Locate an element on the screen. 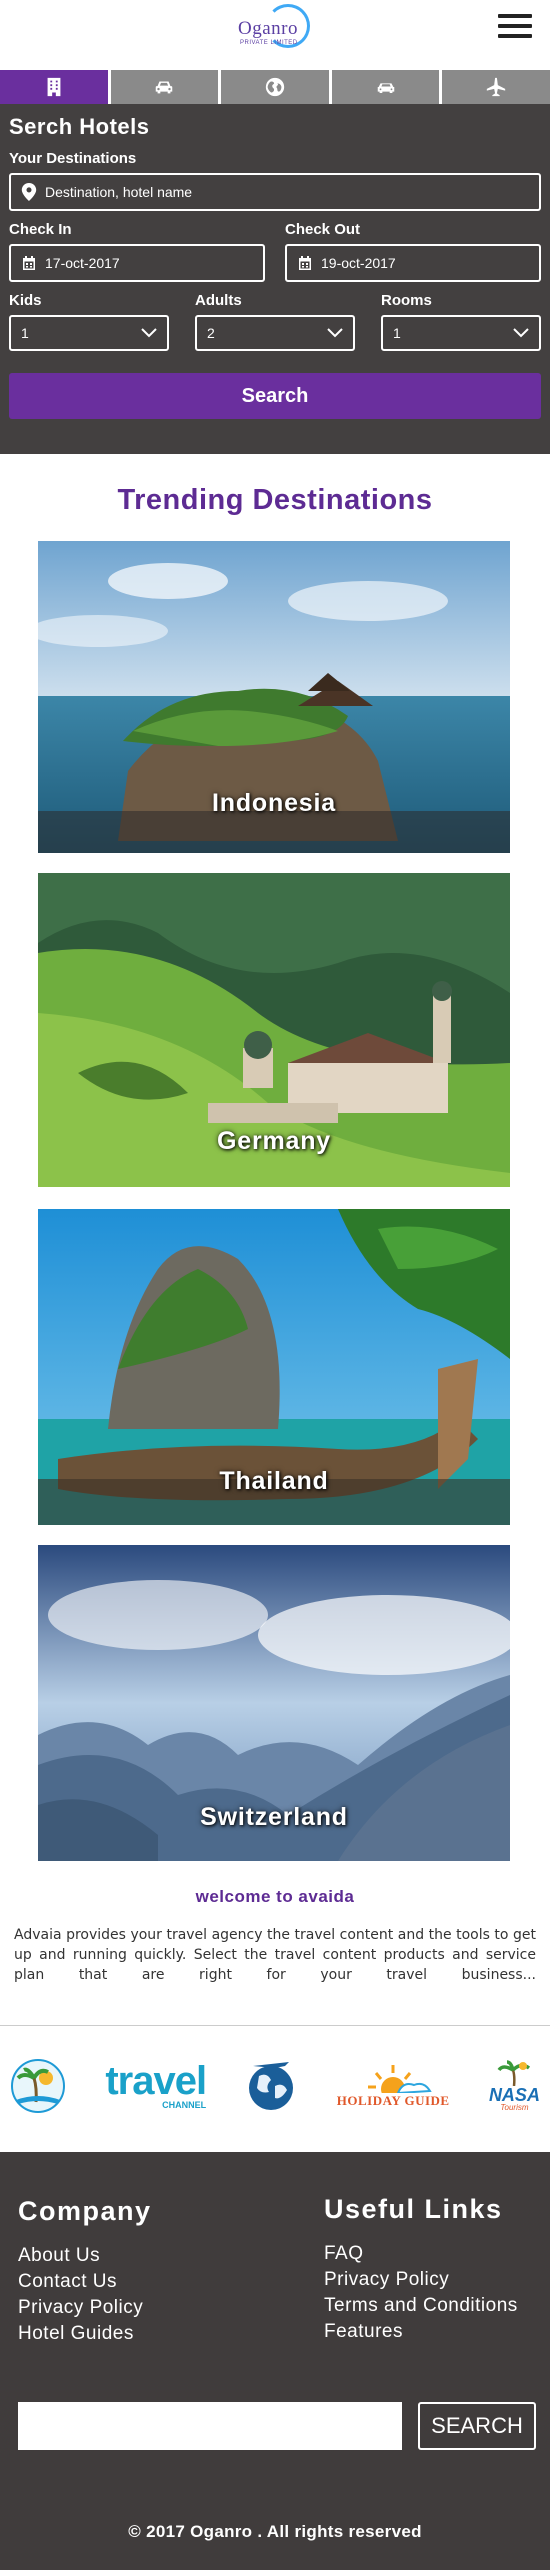 Image resolution: width=550 pixels, height=2570 pixels. rooms-value: 1 is located at coordinates (397, 333).